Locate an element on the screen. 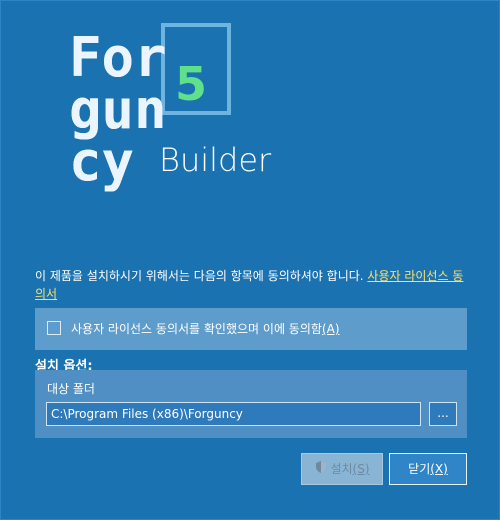 The width and height of the screenshot is (500, 520). agreement-panel: 사용자 라이선스 동의서를 확인했으며 이에 동의함(A) is located at coordinates (251, 329).